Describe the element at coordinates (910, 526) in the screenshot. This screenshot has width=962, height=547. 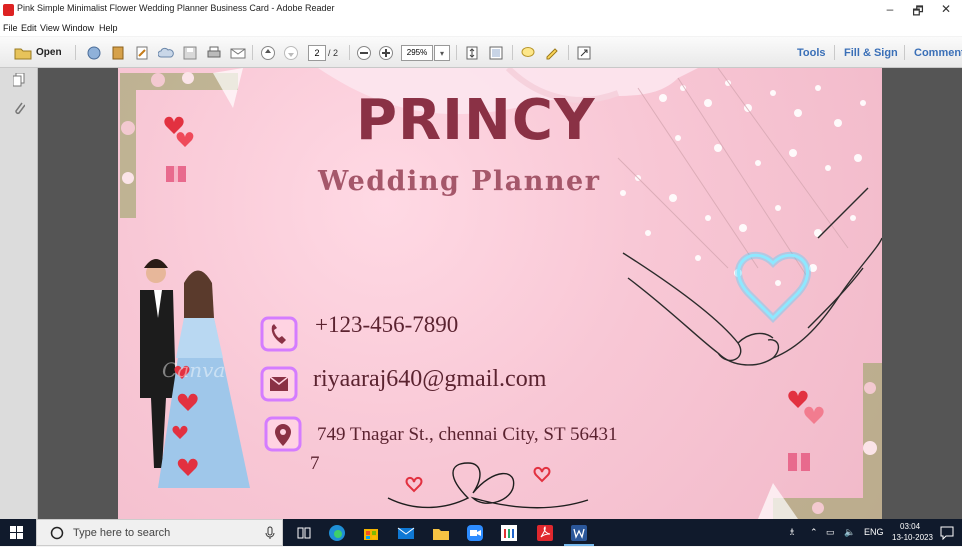
I see `clock-time: 03:04` at that location.